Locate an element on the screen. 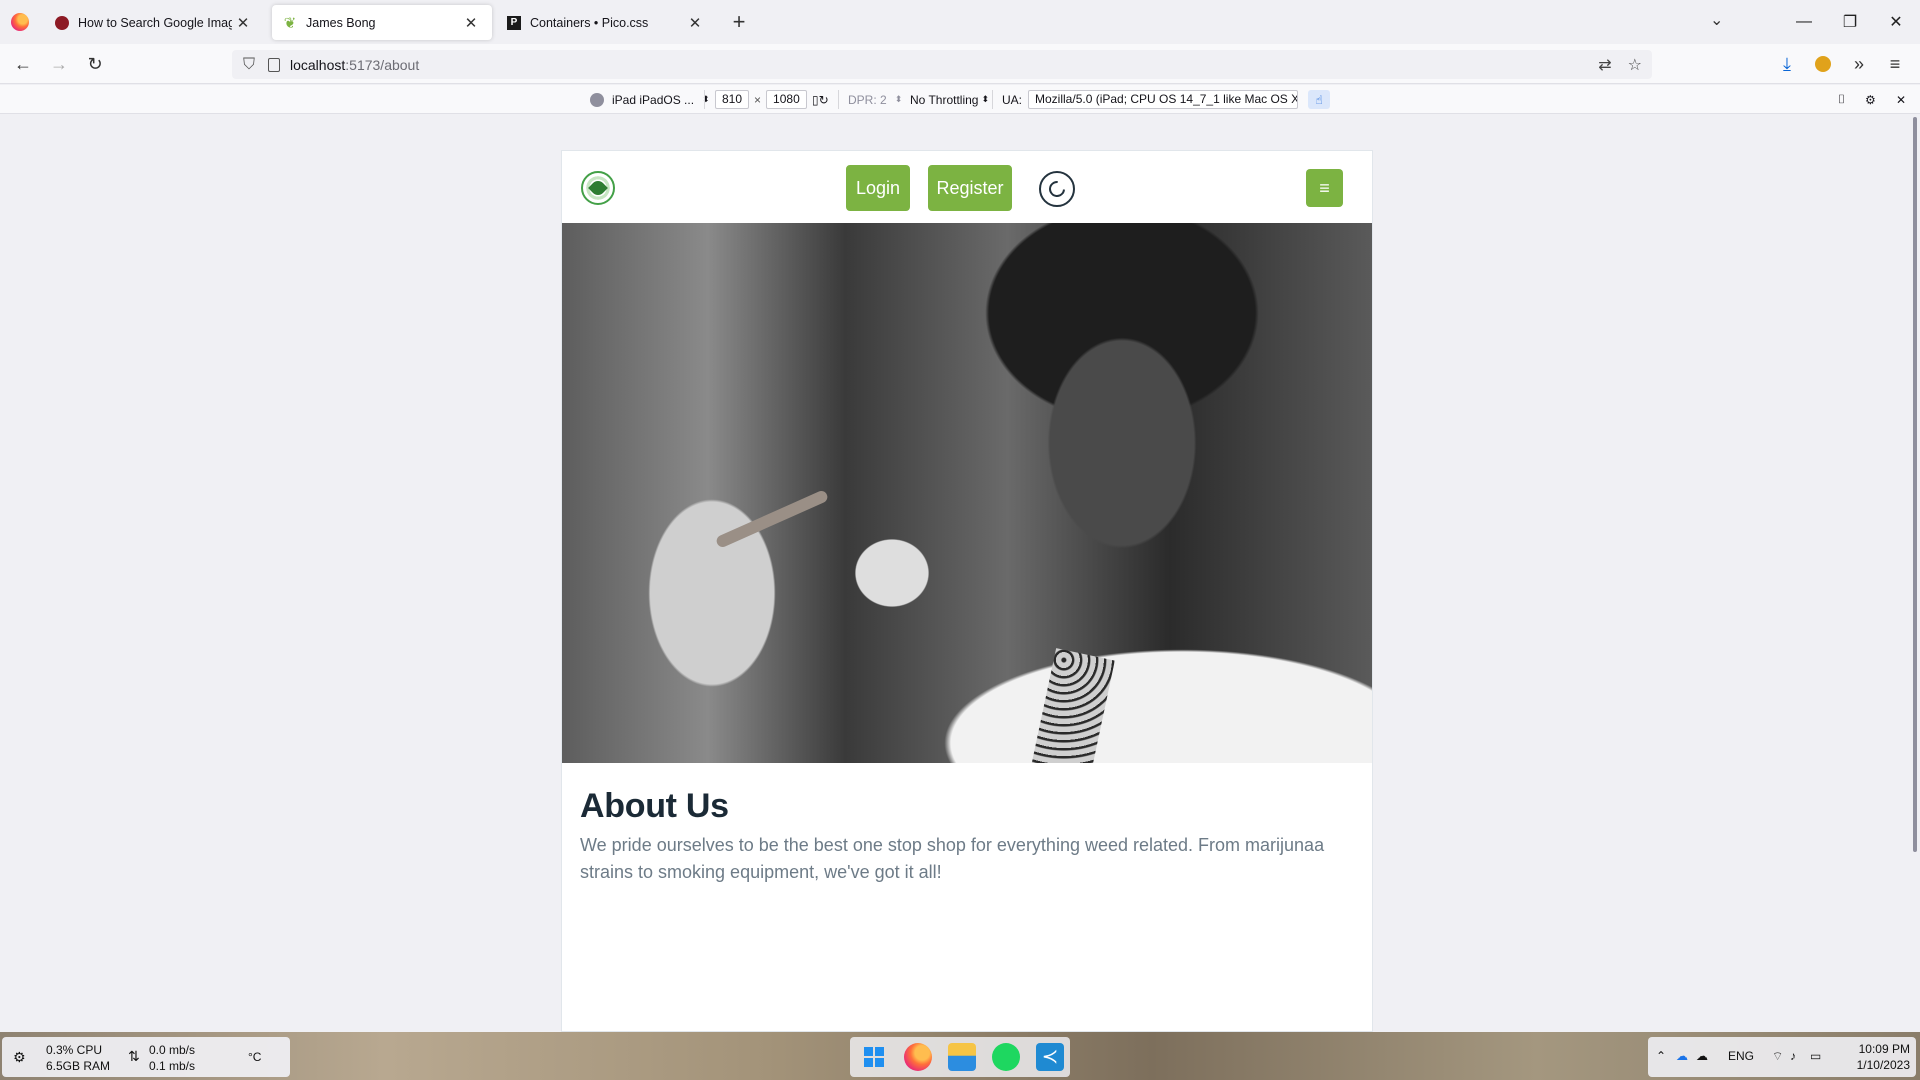 The height and width of the screenshot is (1080, 1920). volume-icon: ♪ is located at coordinates (1793, 1056).